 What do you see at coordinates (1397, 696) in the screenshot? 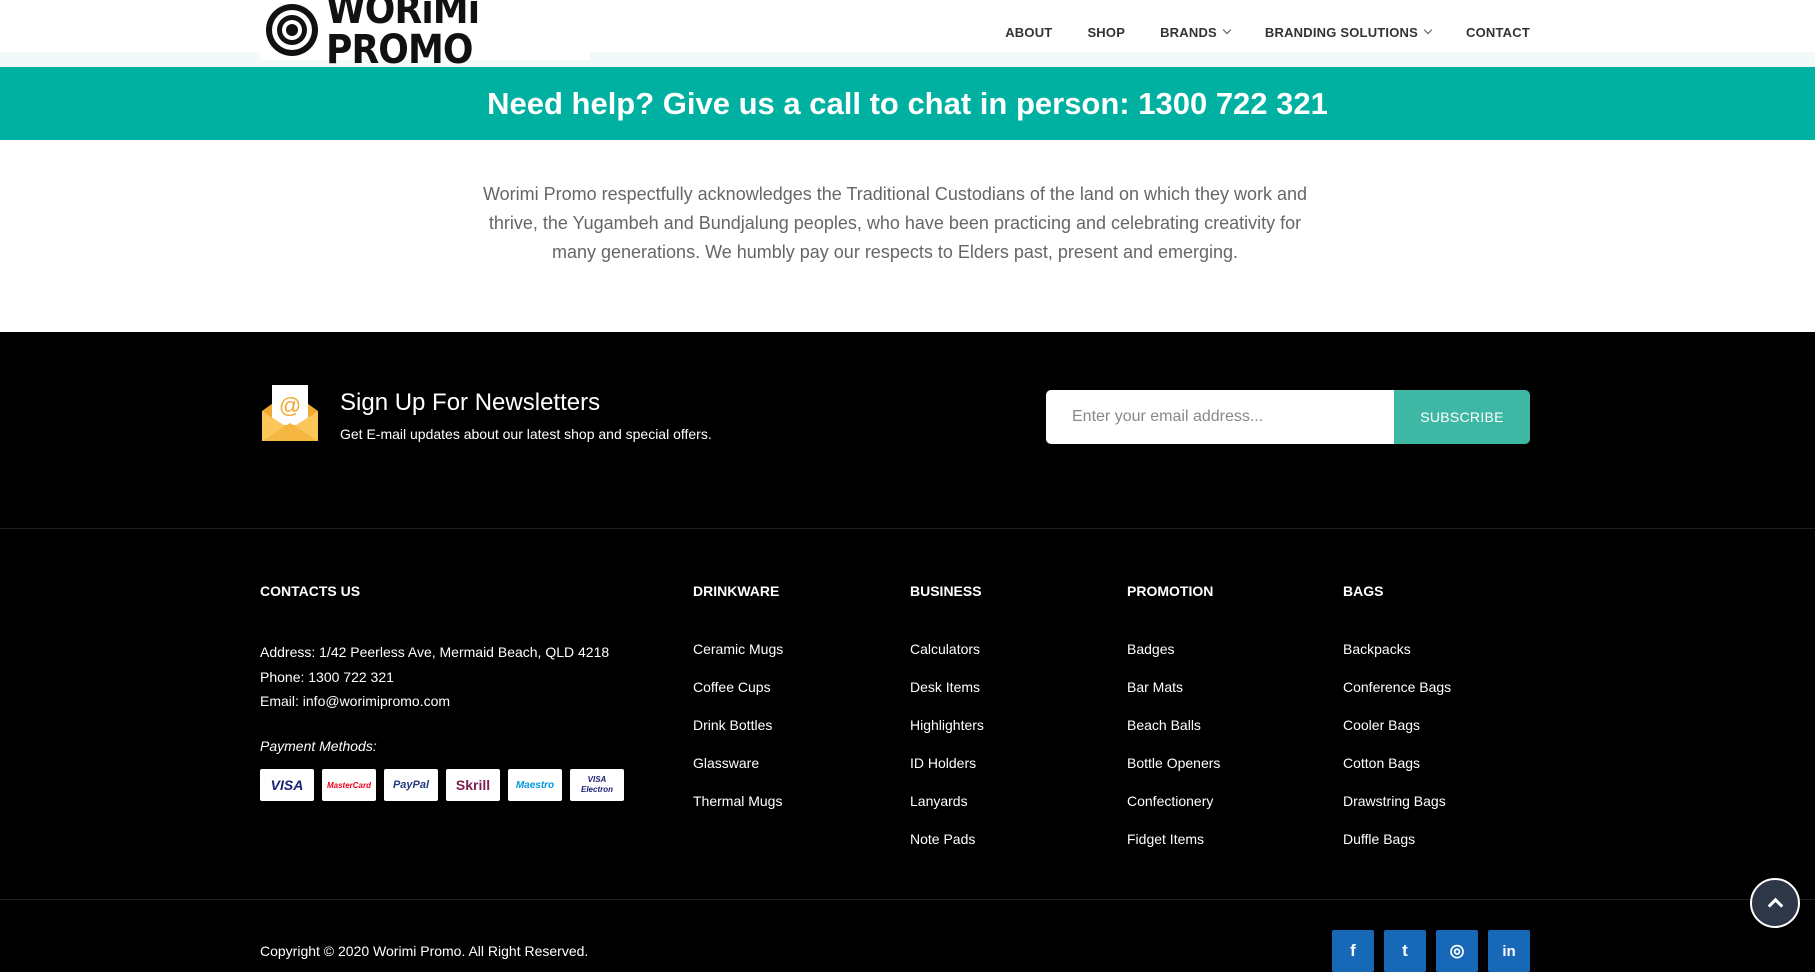
I see `list-item: Conference Bags` at bounding box center [1397, 696].